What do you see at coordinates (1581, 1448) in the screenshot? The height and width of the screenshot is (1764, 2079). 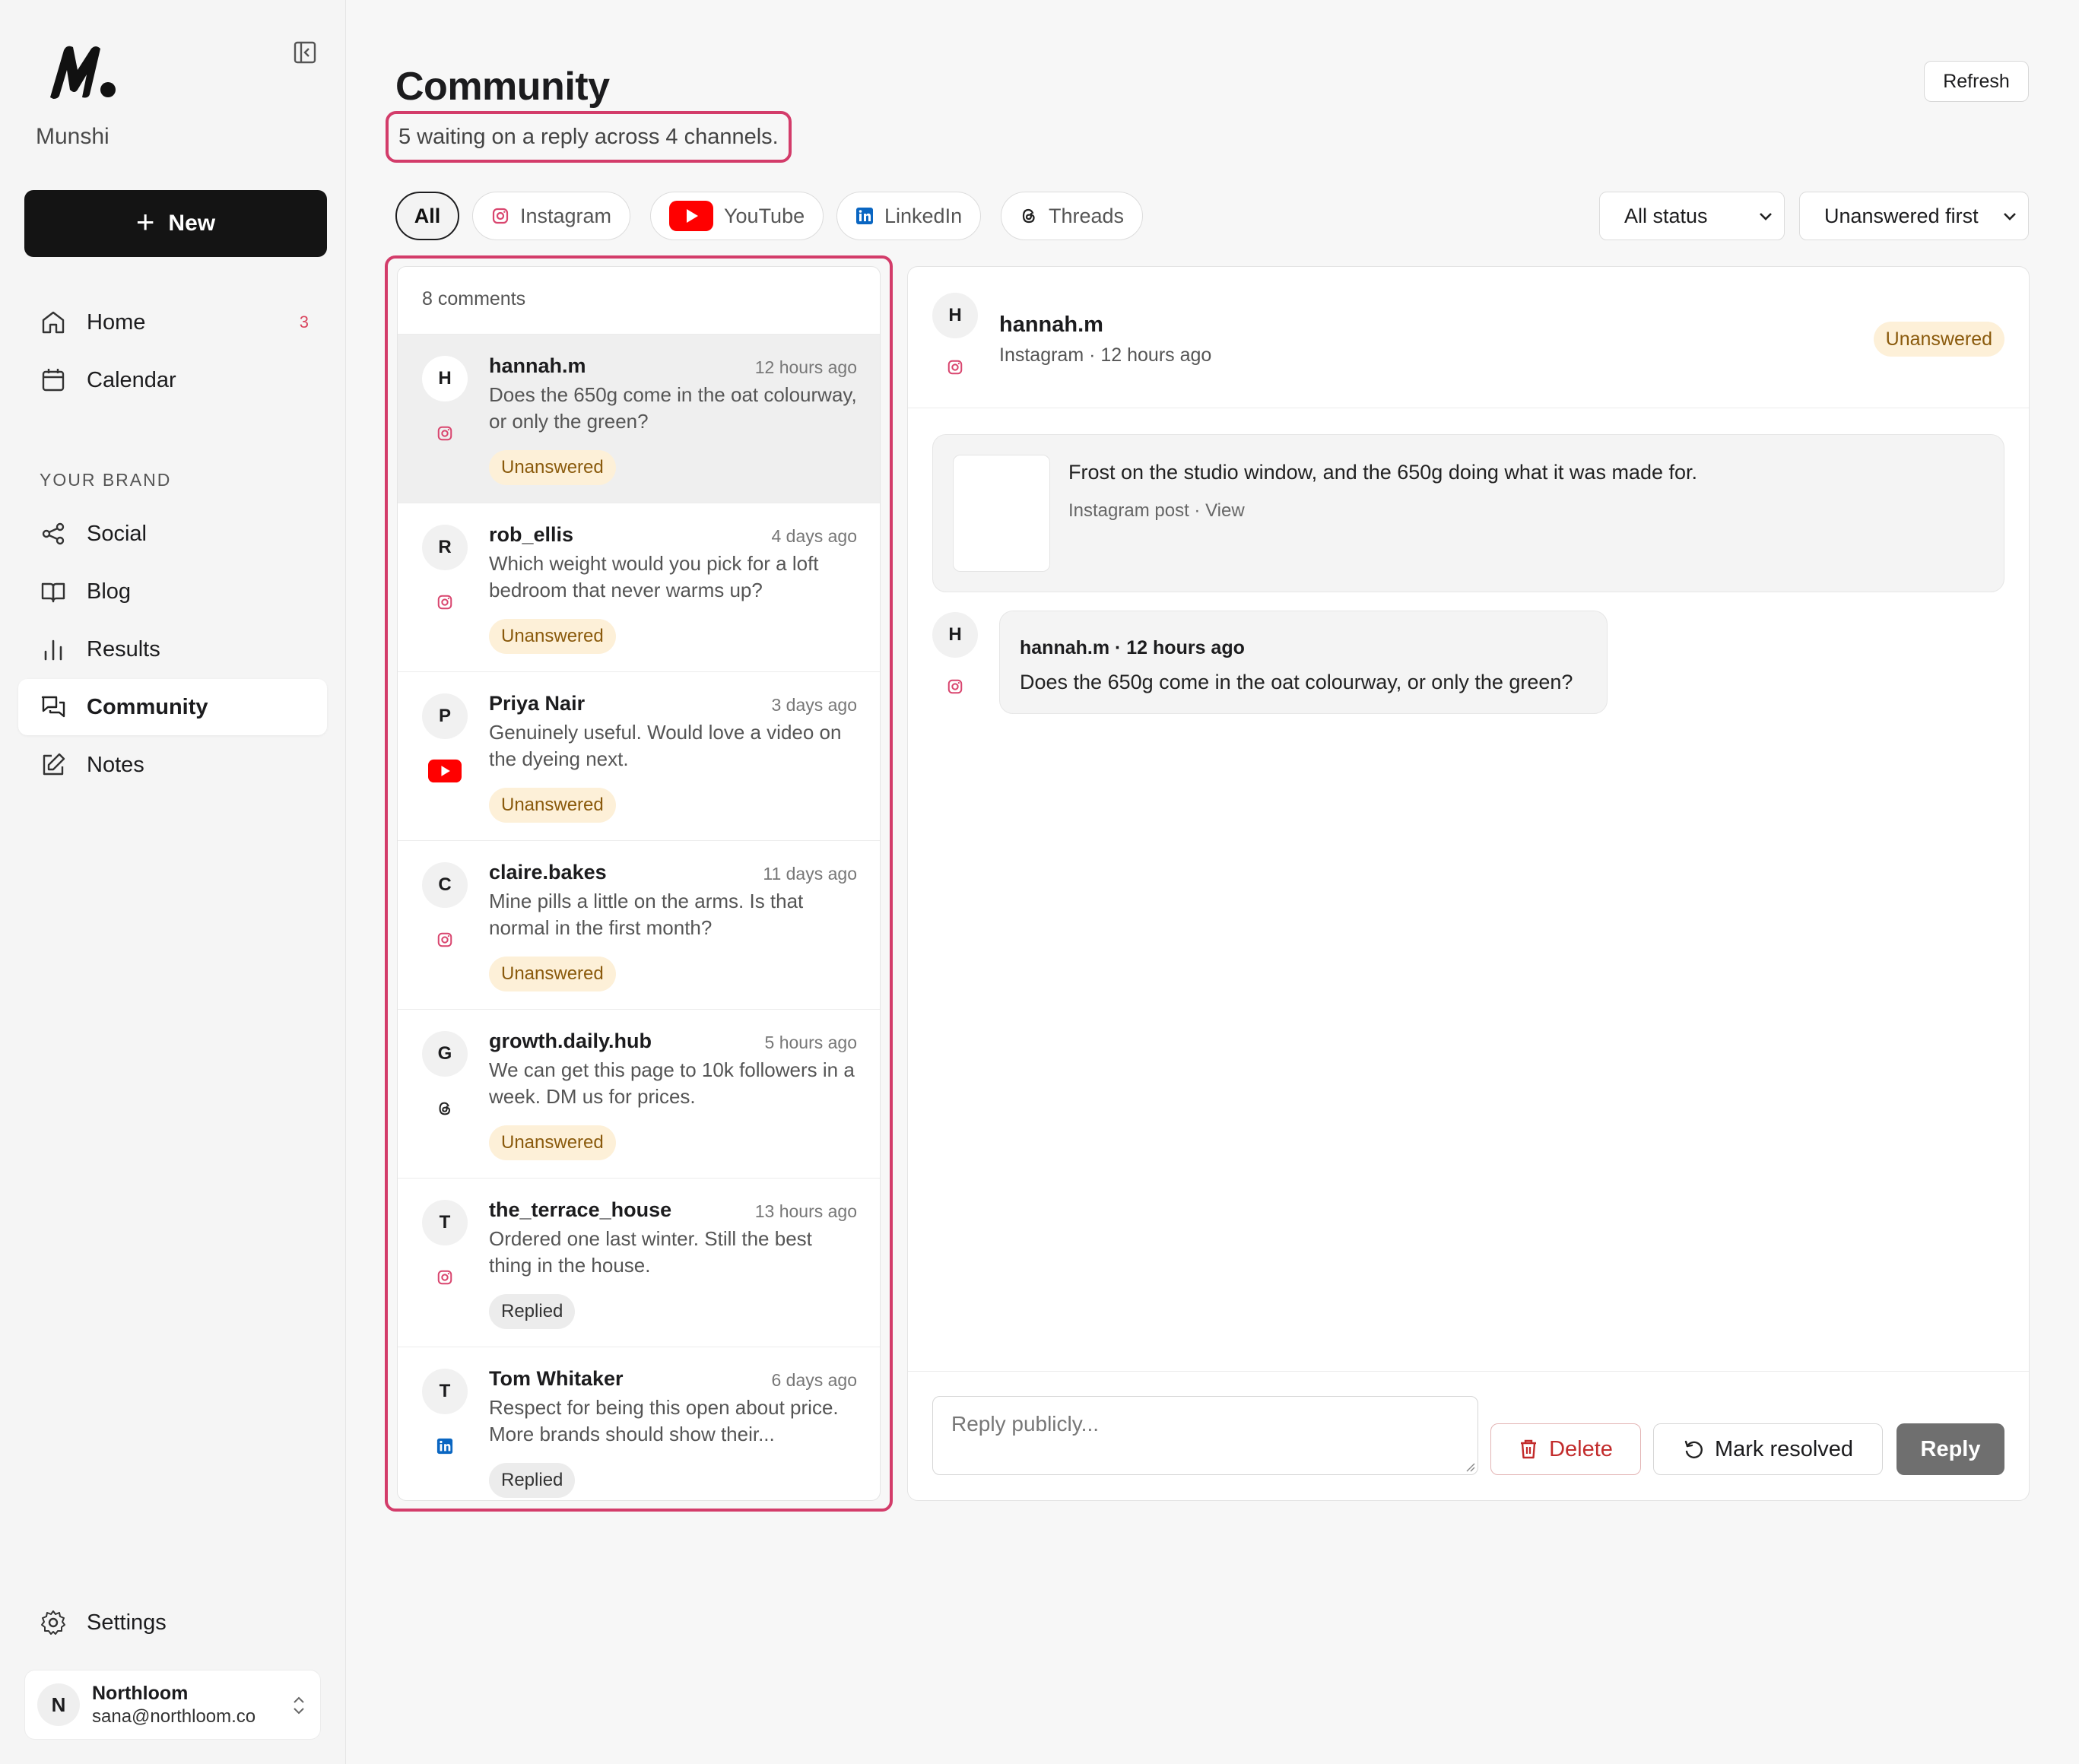 I see `delete-button-label: Delete` at bounding box center [1581, 1448].